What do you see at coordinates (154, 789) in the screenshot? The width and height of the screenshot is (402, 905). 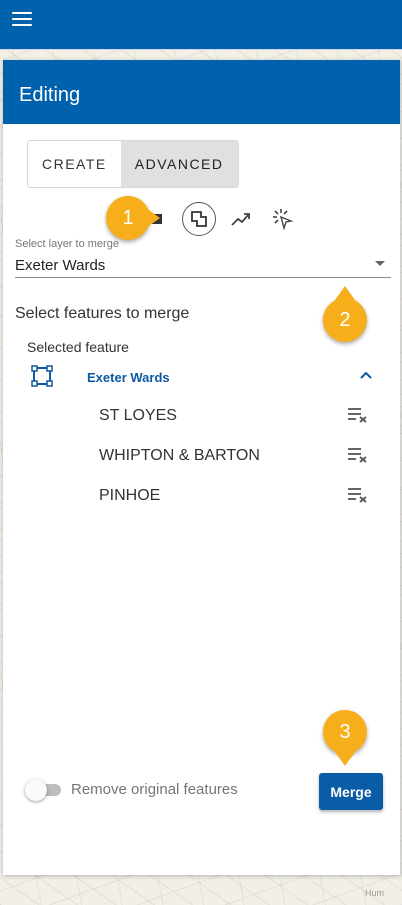 I see `remove-original-label: Remove original features` at bounding box center [154, 789].